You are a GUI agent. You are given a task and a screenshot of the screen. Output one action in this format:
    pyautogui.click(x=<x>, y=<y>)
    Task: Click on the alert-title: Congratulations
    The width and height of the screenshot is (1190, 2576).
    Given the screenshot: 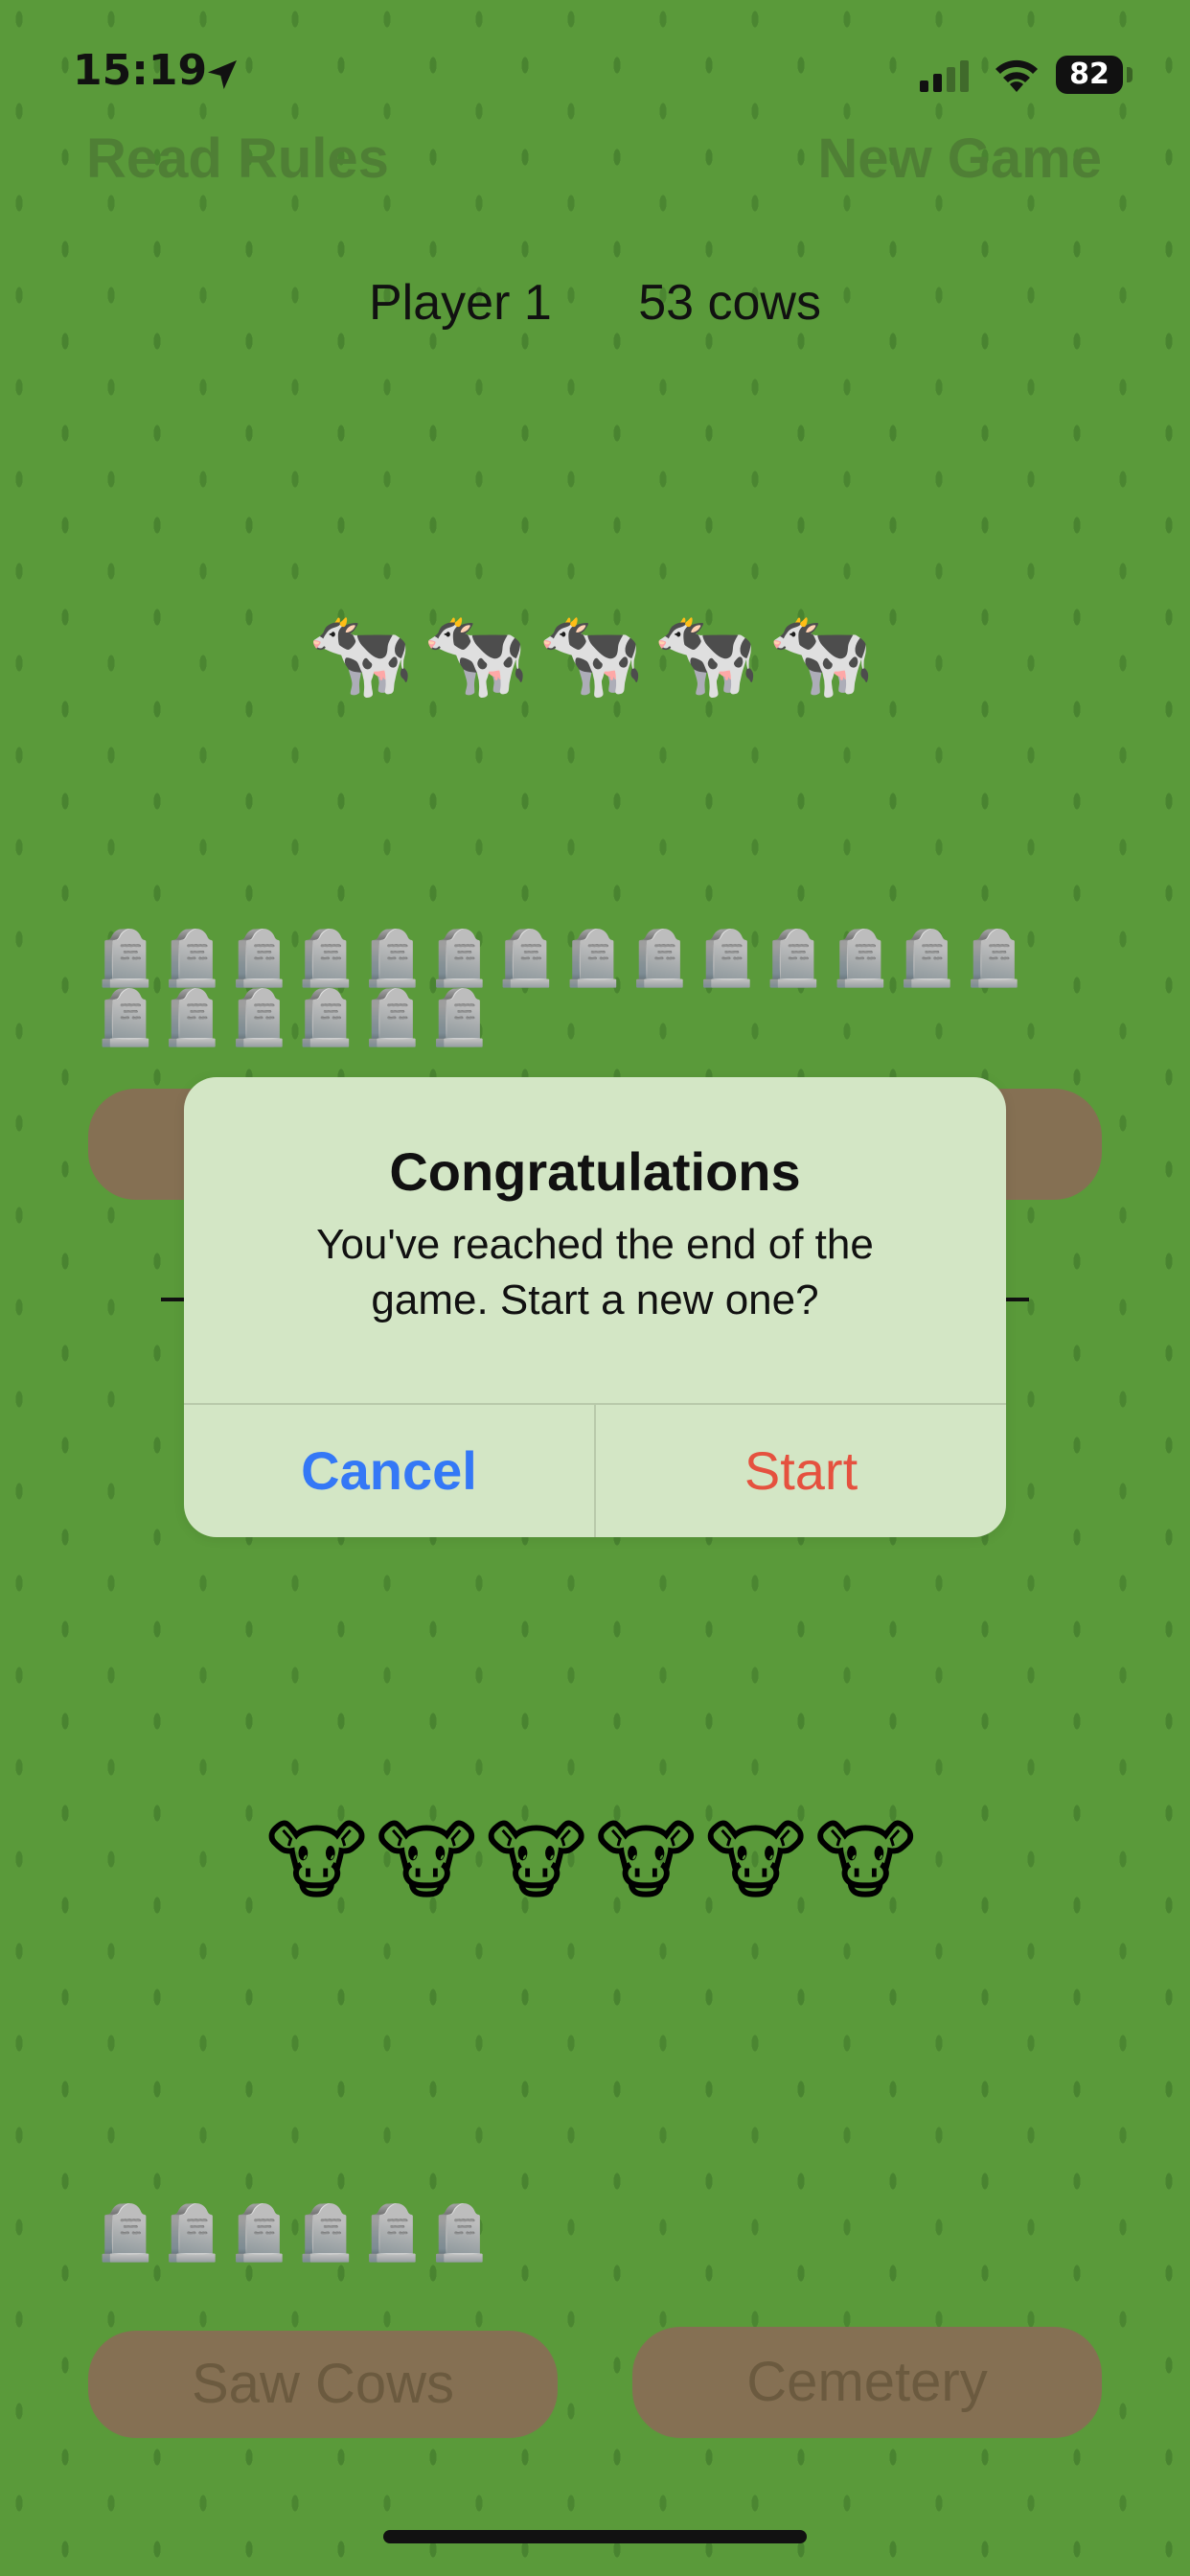 What is the action you would take?
    pyautogui.click(x=595, y=1171)
    